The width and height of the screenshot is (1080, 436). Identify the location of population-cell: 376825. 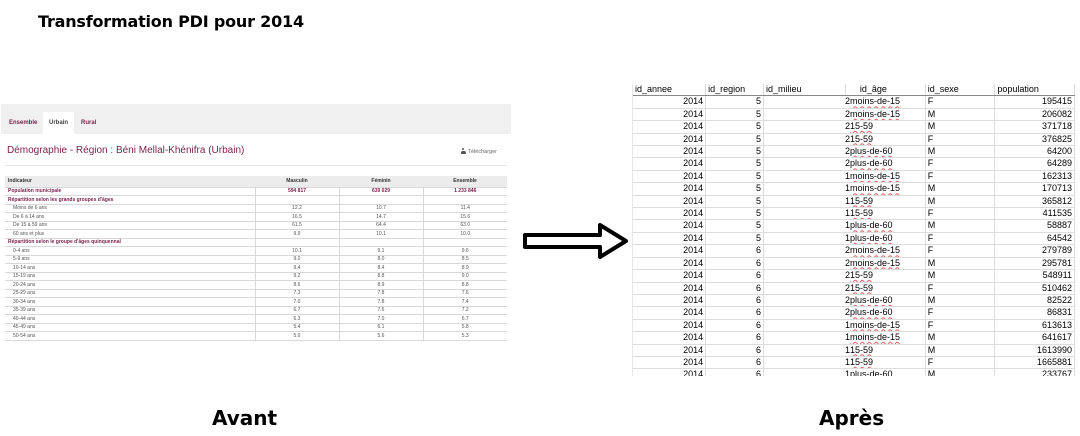
(1034, 140).